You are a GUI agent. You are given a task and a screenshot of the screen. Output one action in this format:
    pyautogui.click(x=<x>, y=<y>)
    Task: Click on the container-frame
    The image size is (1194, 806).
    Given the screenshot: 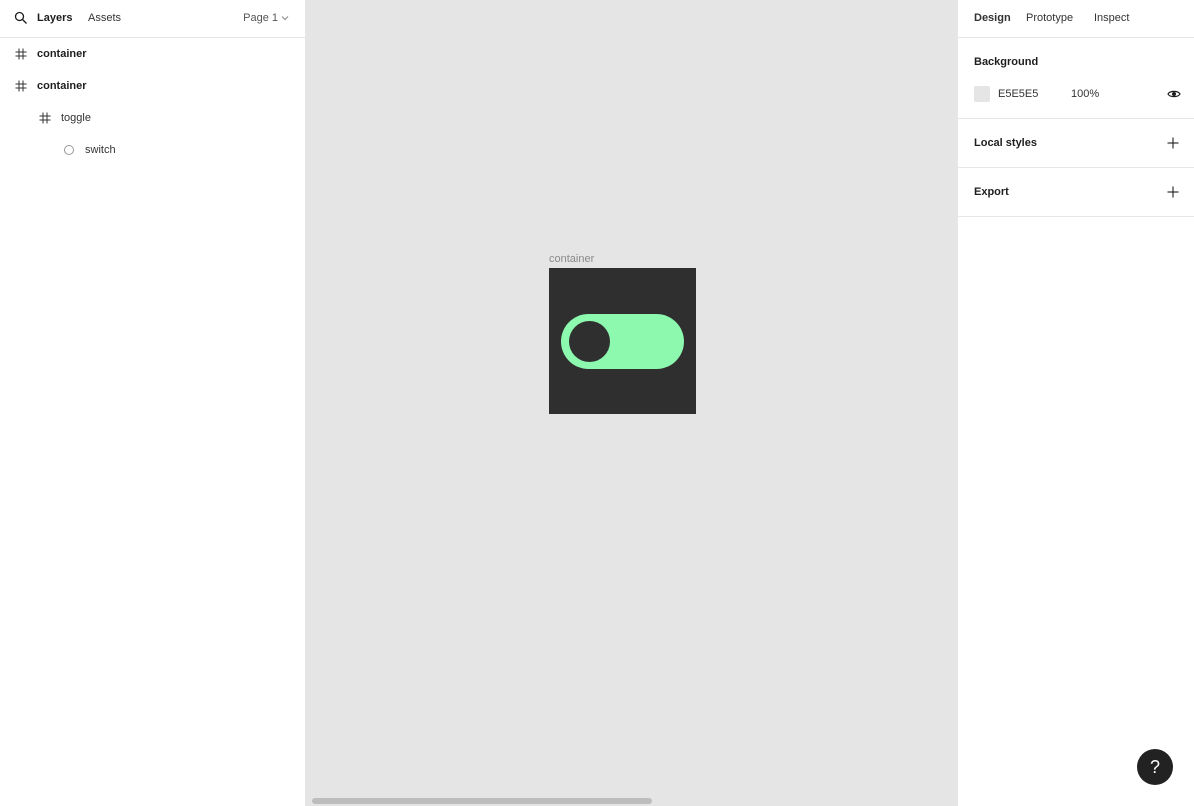 What is the action you would take?
    pyautogui.click(x=622, y=341)
    